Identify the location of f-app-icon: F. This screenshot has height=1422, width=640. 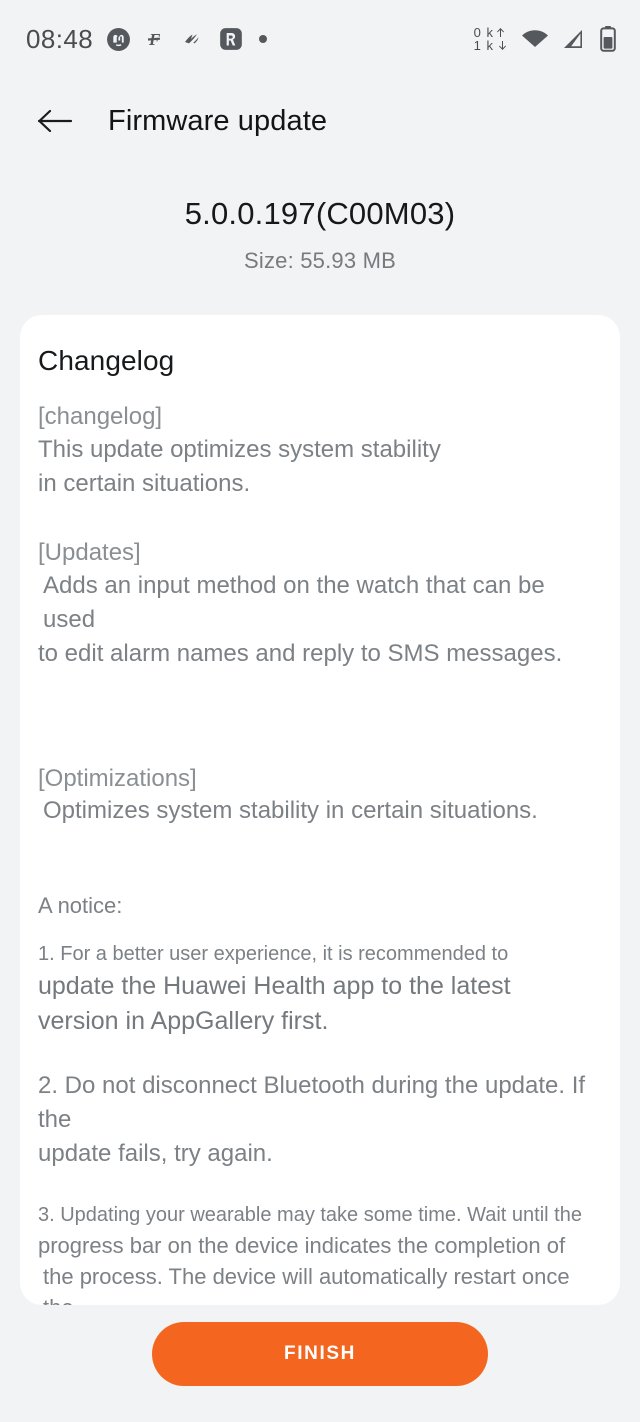
(156, 39).